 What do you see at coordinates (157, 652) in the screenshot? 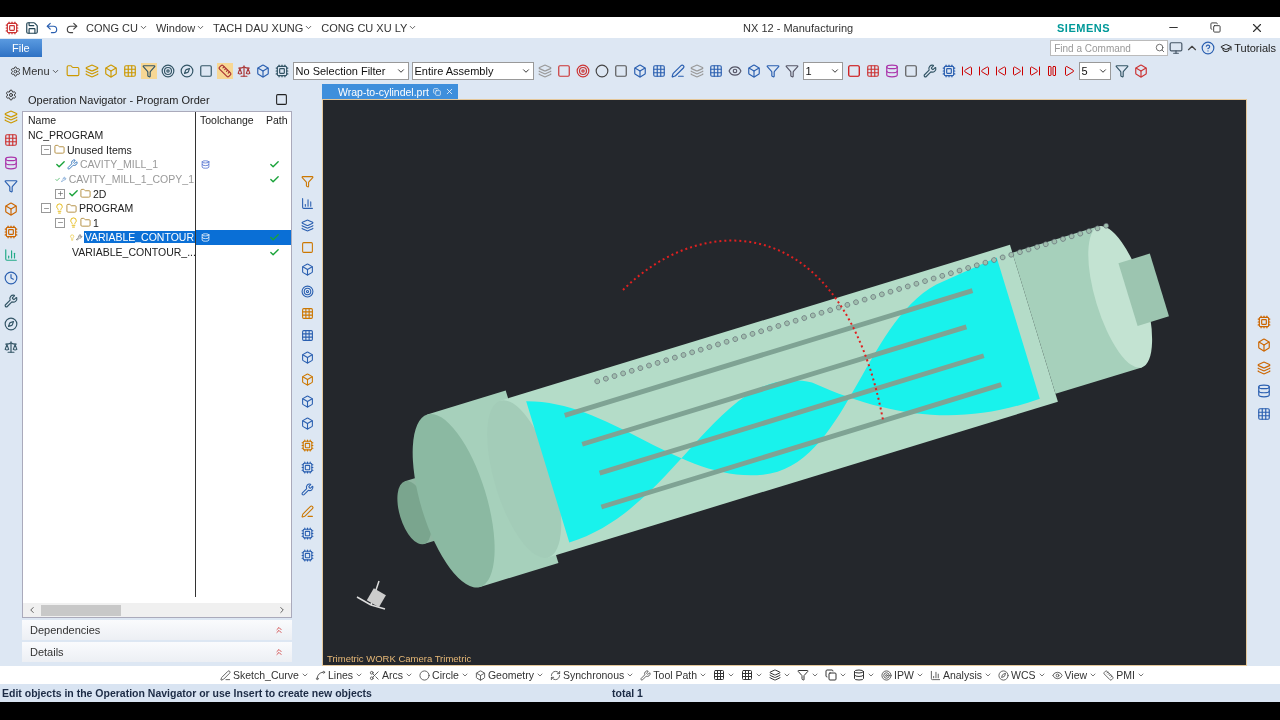
I see `panel-header: Details` at bounding box center [157, 652].